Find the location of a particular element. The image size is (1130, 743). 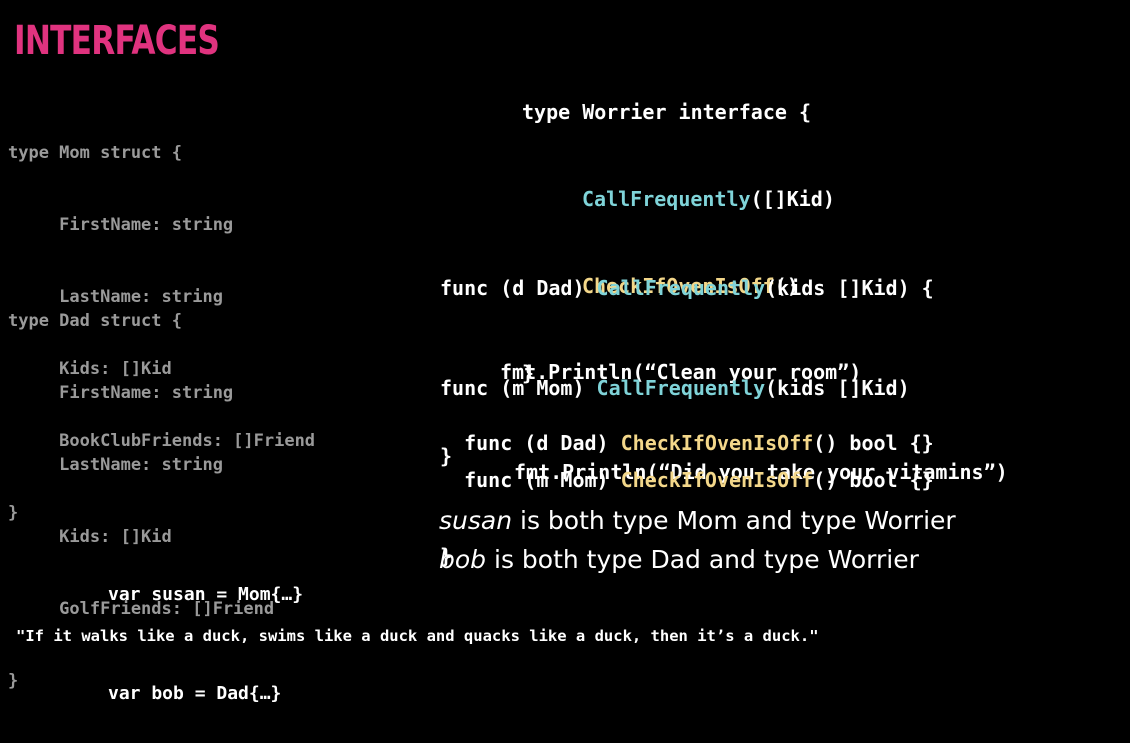

method-name: CheckIfOvenIsOff is located at coordinates (717, 480).